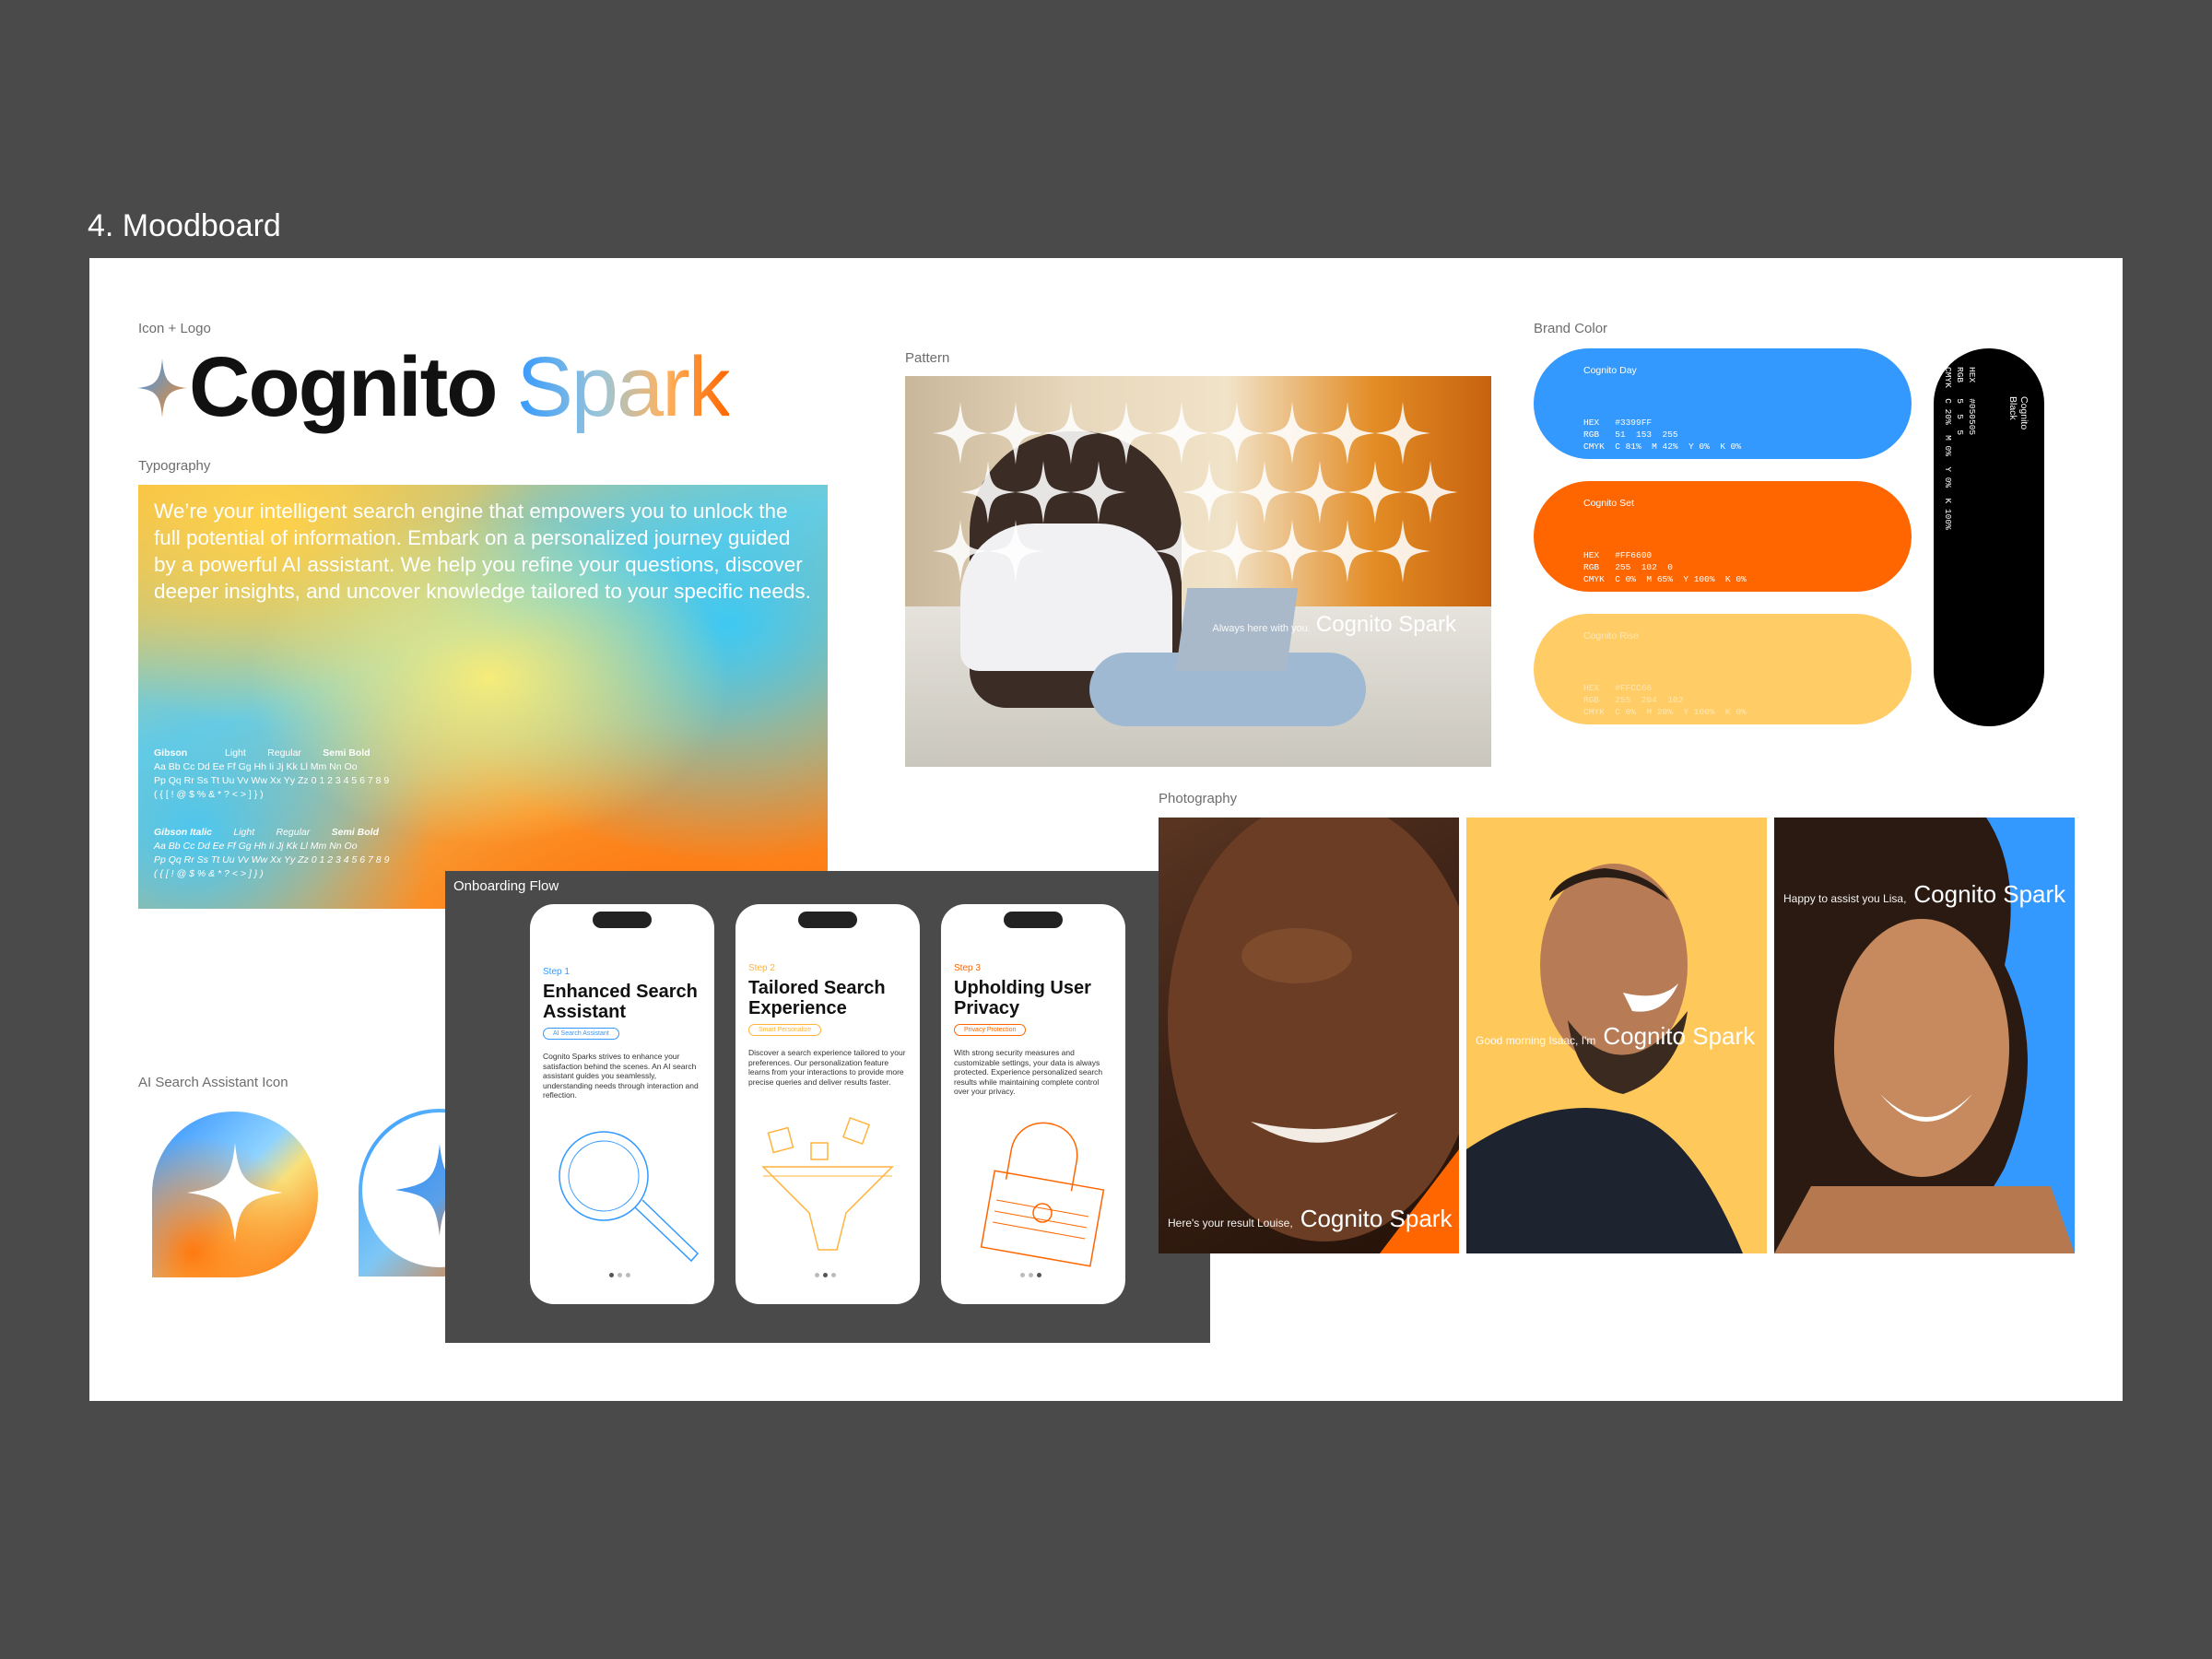 The height and width of the screenshot is (1659, 2212). I want to click on padlock-icon, so click(1042, 1194).